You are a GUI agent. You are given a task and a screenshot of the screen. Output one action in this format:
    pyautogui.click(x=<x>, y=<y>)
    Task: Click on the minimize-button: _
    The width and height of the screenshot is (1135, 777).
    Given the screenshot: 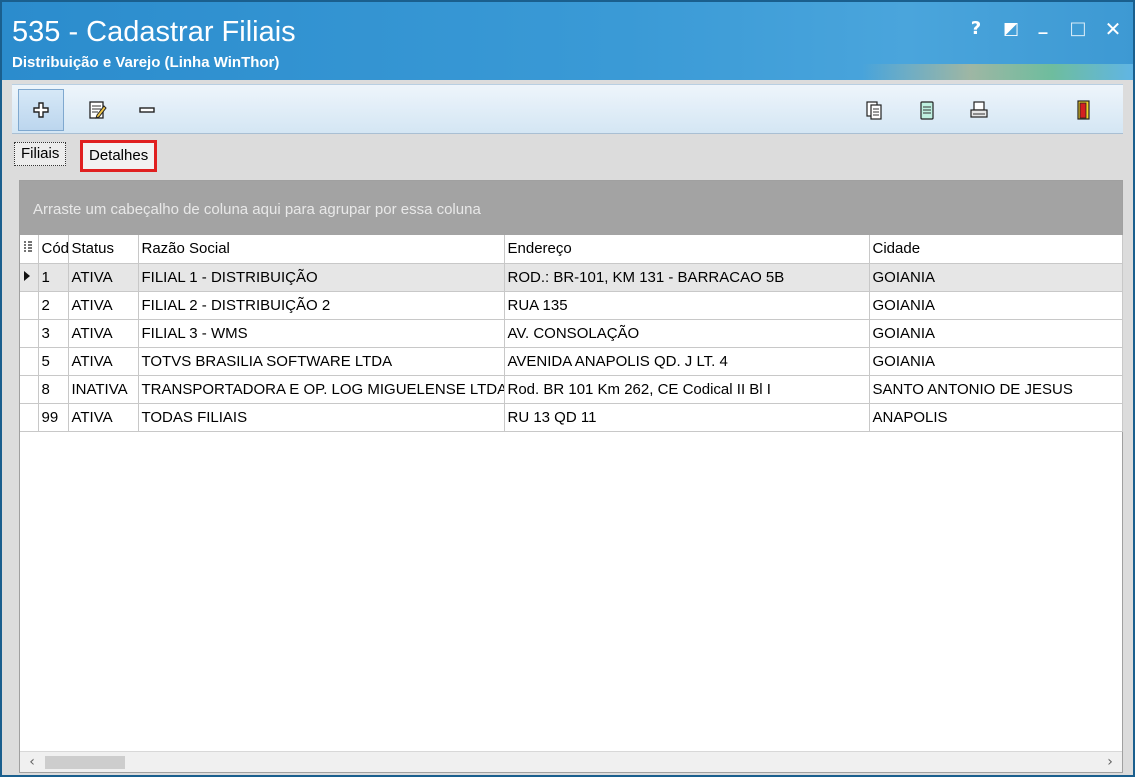 What is the action you would take?
    pyautogui.click(x=1043, y=25)
    